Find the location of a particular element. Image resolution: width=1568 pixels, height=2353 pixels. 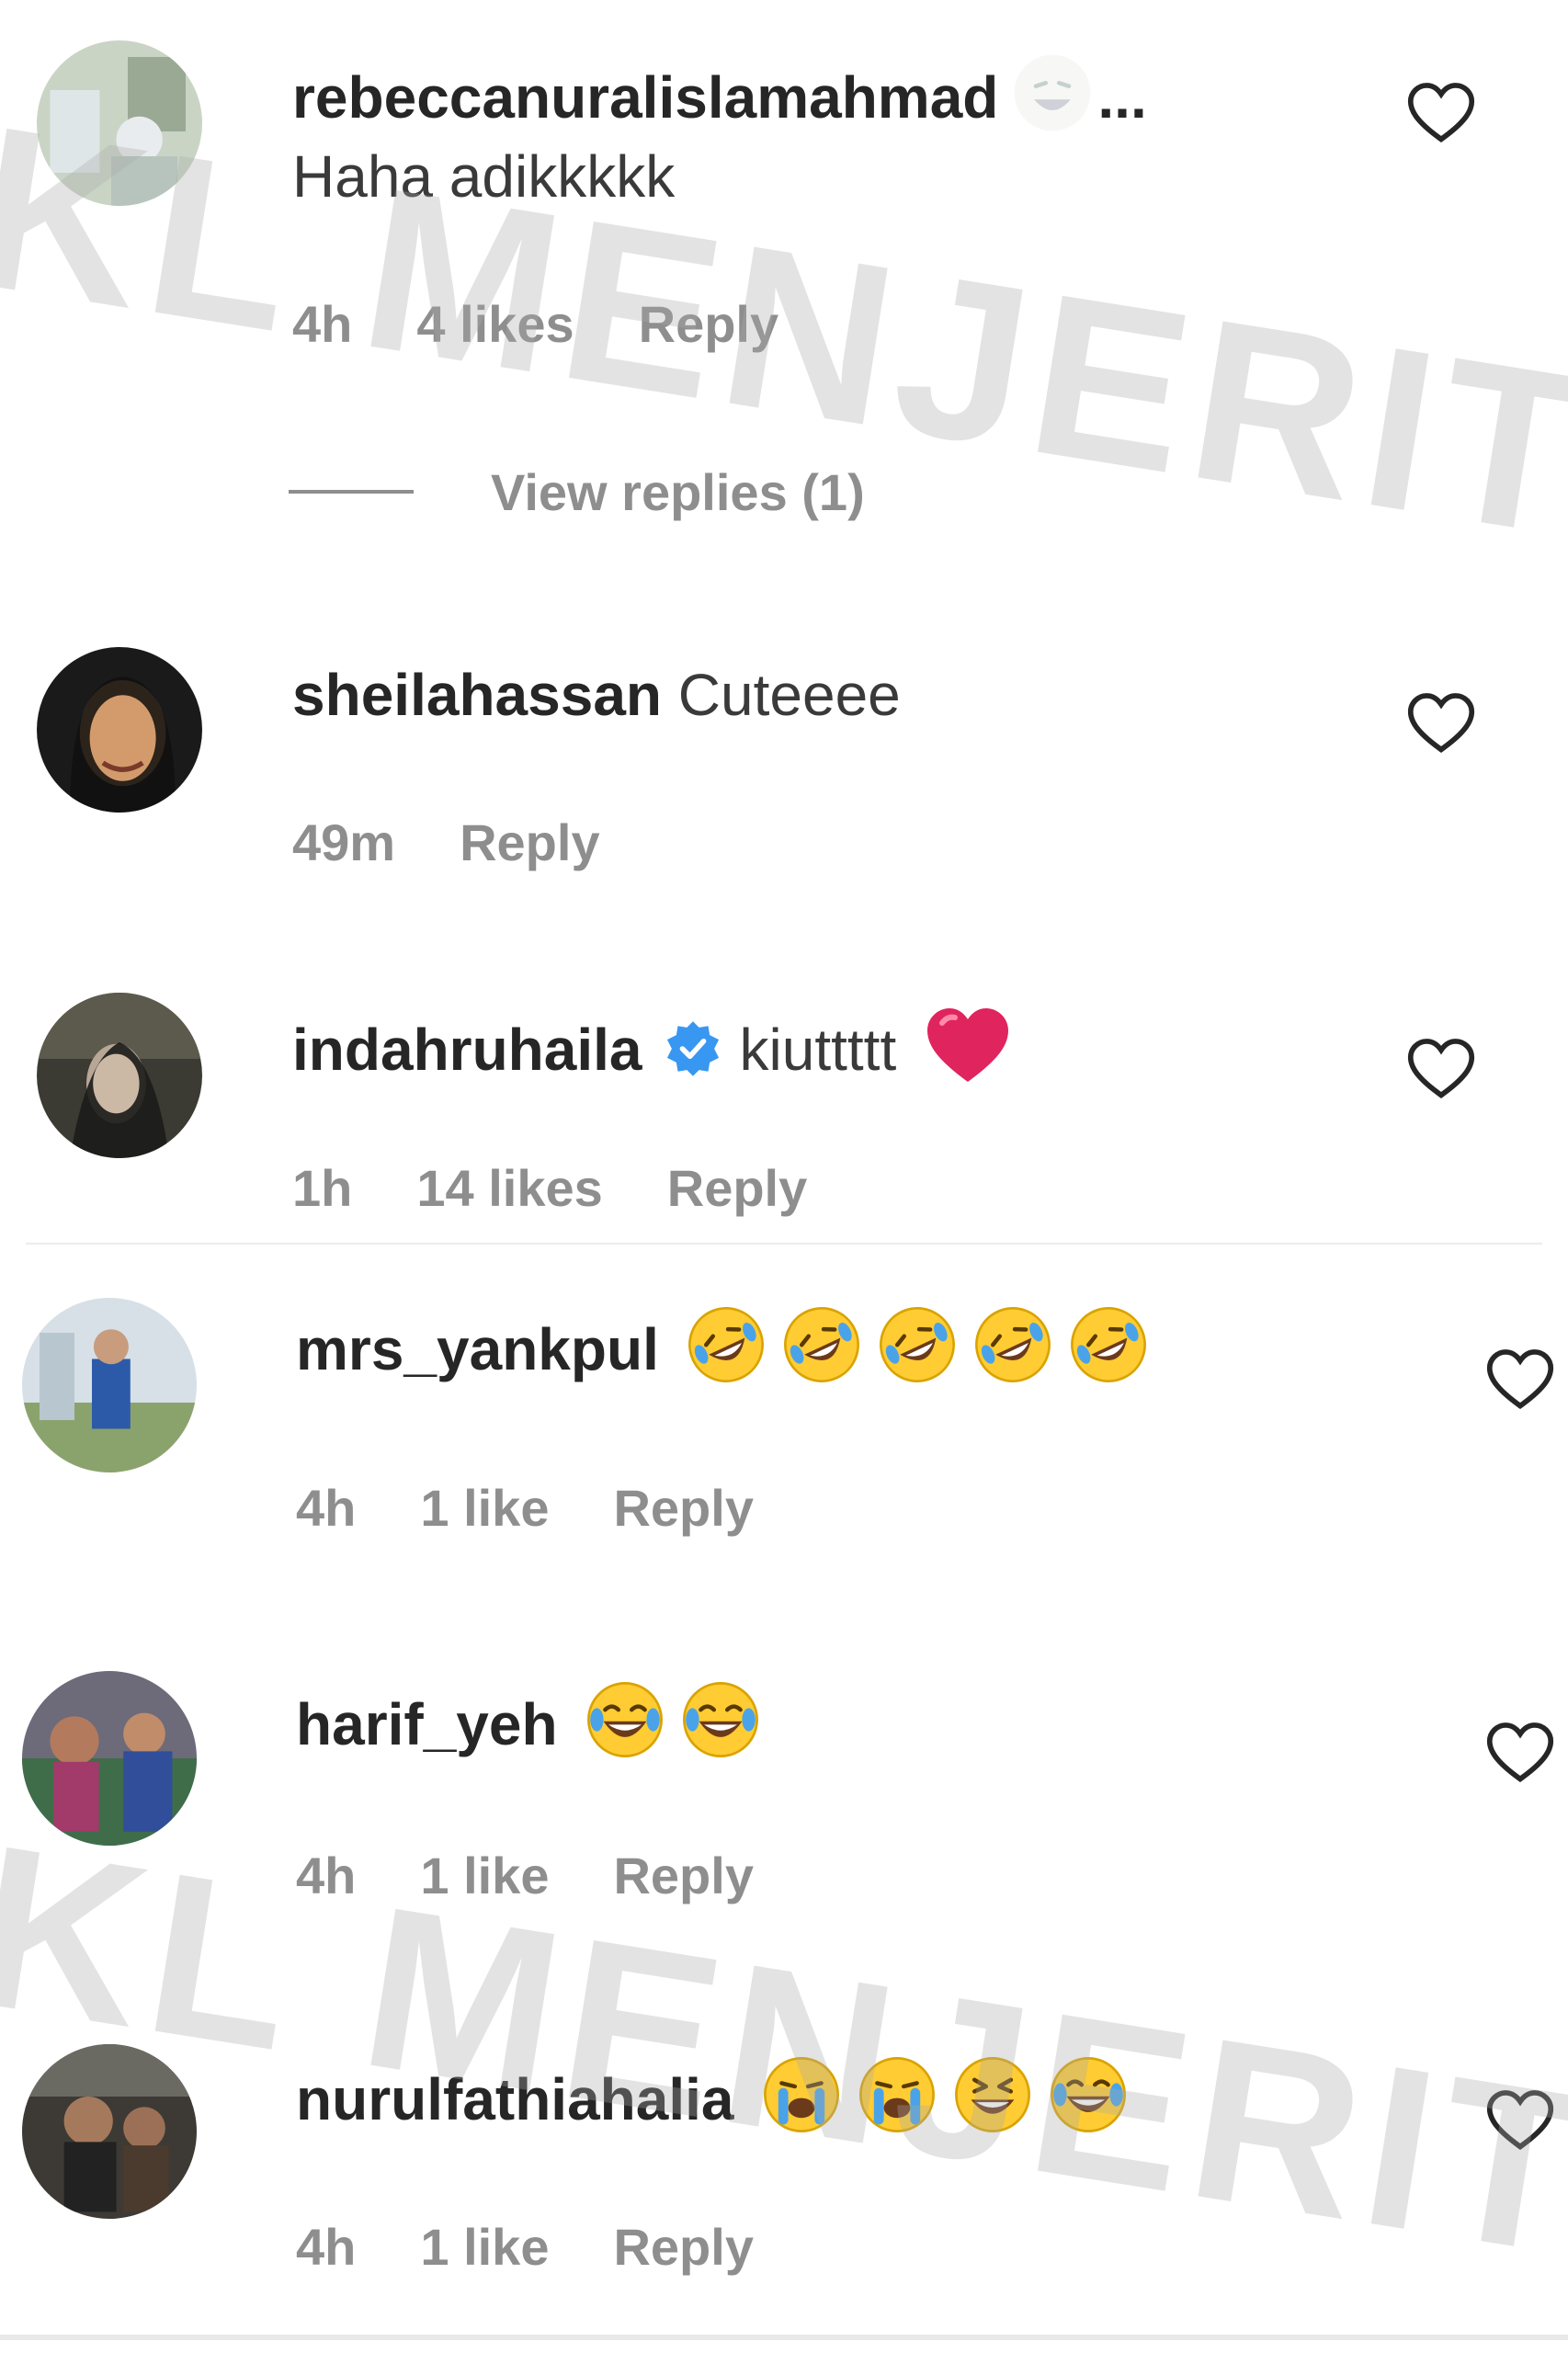

comment-line: nurulfathiahalia is located at coordinates (713, 2094).